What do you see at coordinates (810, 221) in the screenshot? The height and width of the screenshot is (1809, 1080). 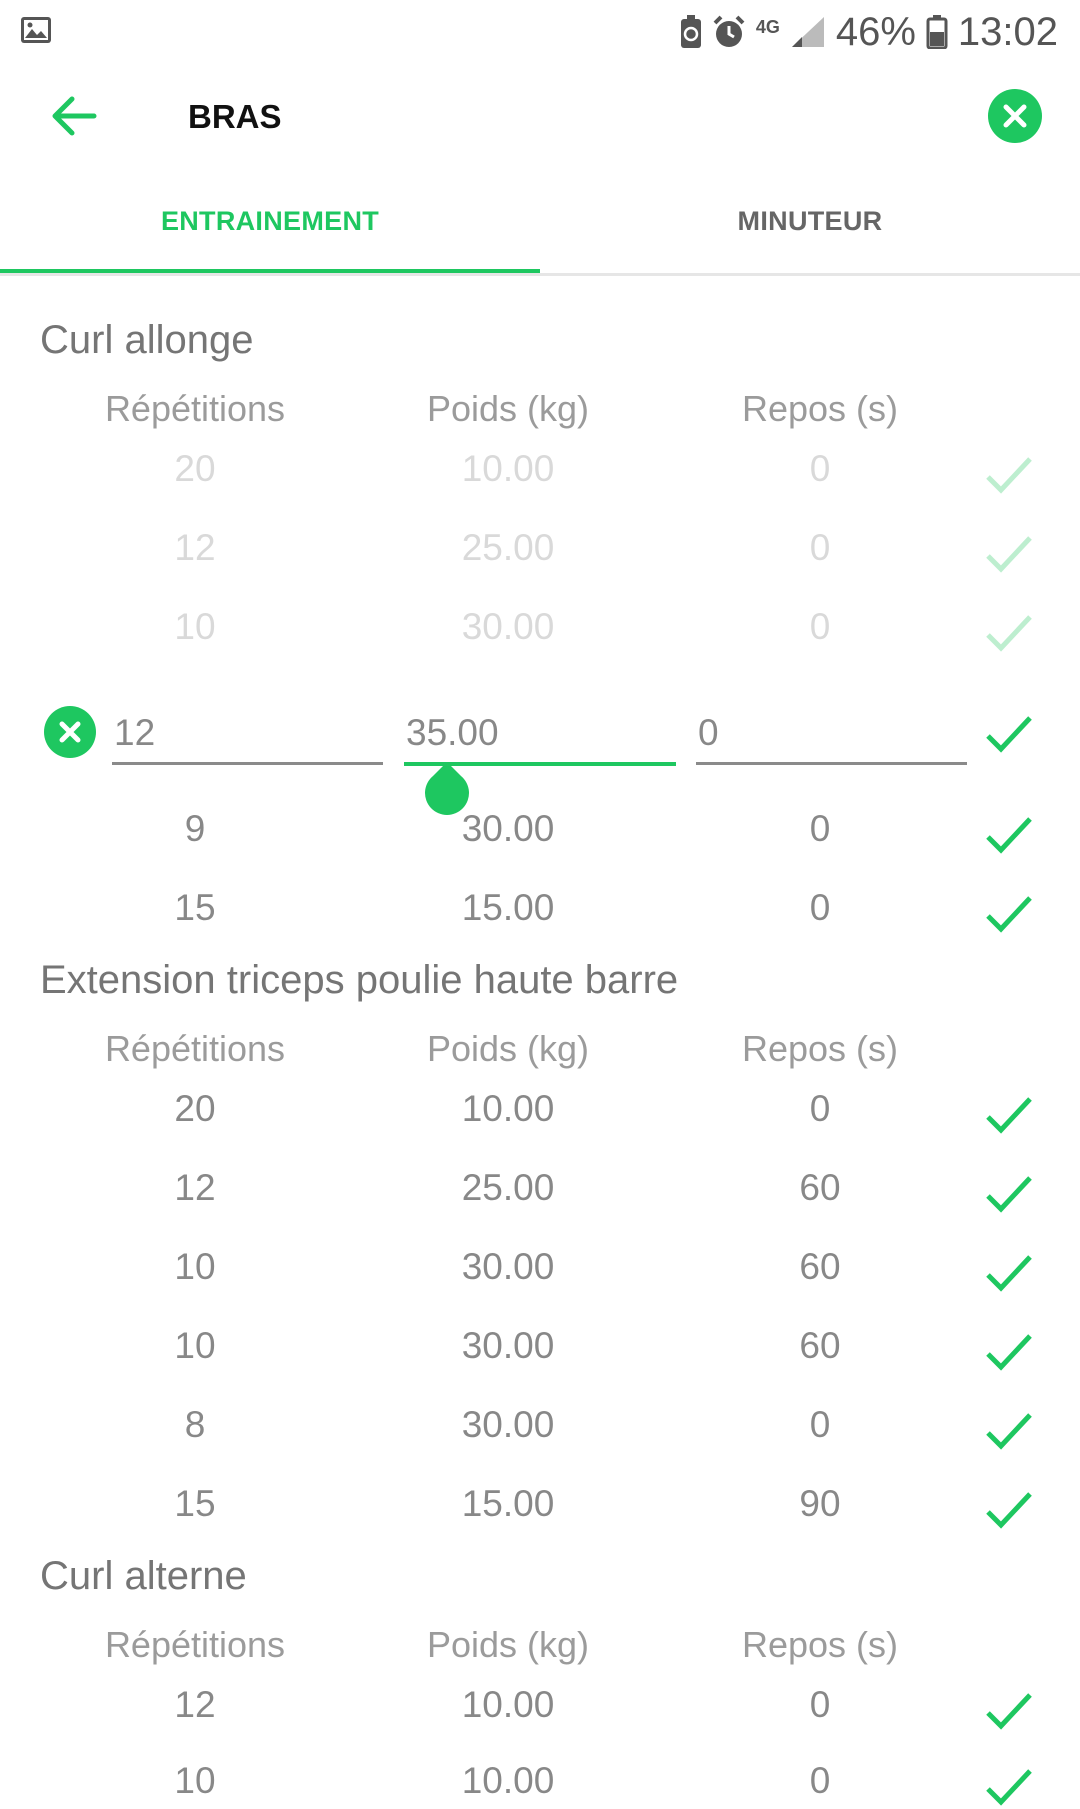 I see `tab-minuteur: MINUTEUR` at bounding box center [810, 221].